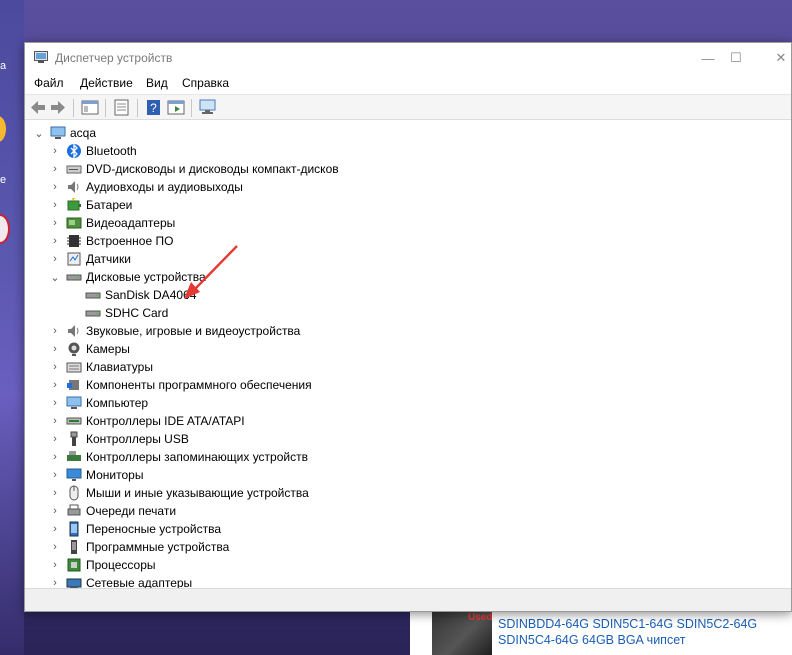 The width and height of the screenshot is (792, 655). Describe the element at coordinates (180, 385) in the screenshot. I see `tree-category-node: › Компоненты программного обеспечения` at that location.